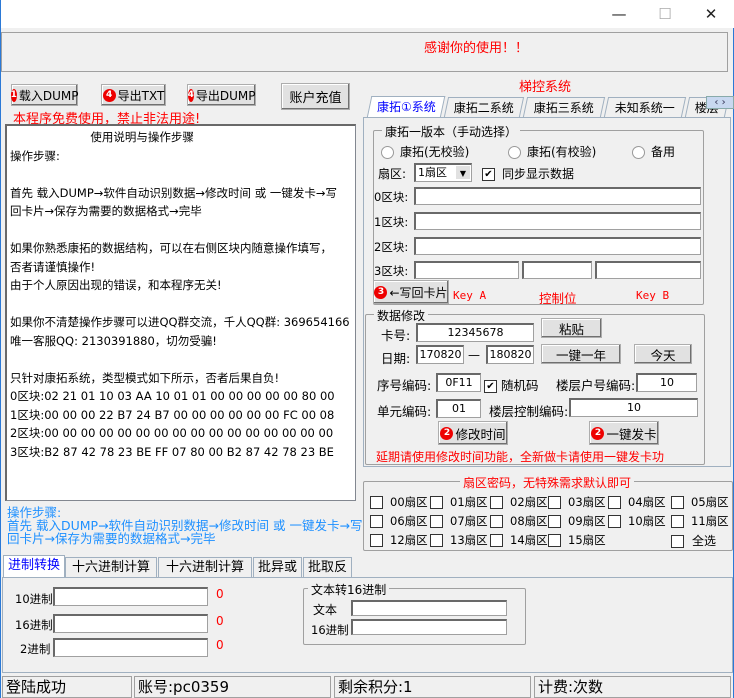  I want to click on maximize-button: ☐, so click(665, 14).